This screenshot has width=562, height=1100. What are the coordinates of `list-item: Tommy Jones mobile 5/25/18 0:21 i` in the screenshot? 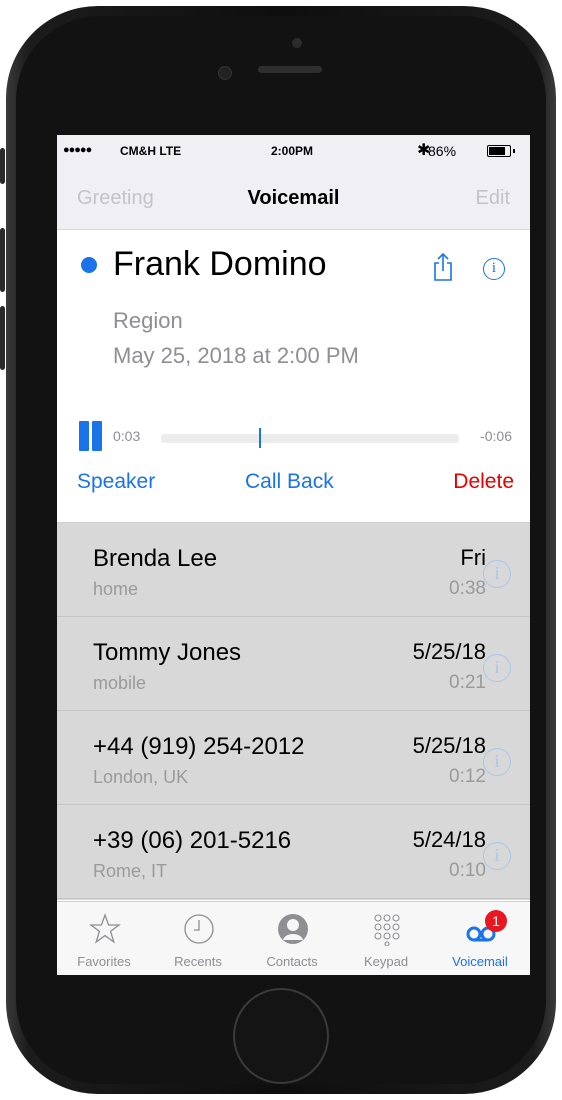 It's located at (293, 664).